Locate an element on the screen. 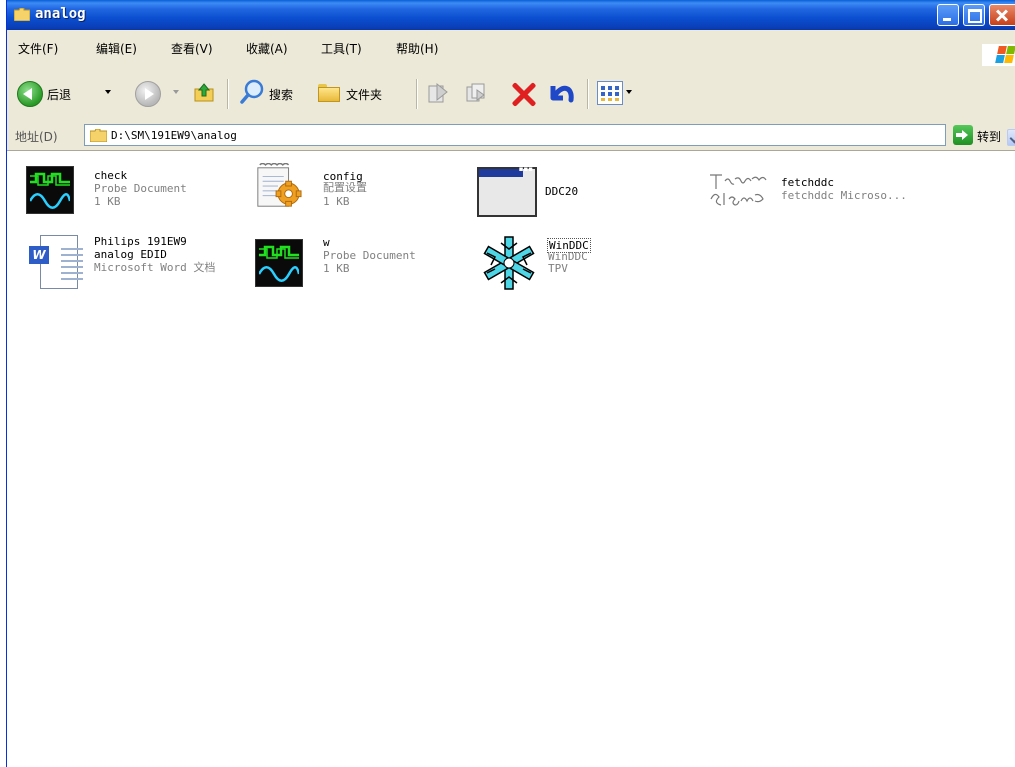 This screenshot has height=767, width=1015. minimize-button is located at coordinates (948, 15).